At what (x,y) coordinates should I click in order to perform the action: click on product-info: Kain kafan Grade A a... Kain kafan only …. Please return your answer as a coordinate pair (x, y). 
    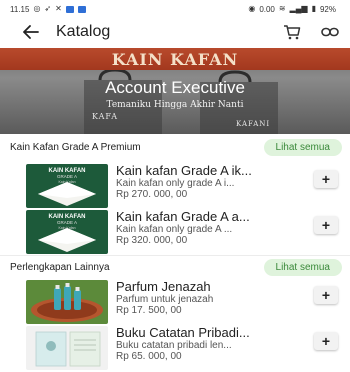
    Looking at the image, I should click on (206, 228).